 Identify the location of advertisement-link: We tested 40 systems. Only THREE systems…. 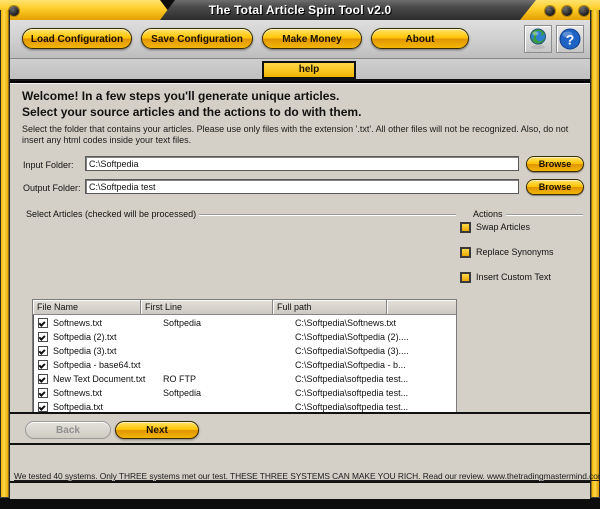
(307, 476).